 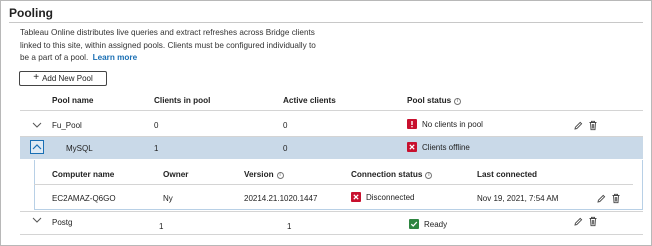 What do you see at coordinates (356, 197) in the screenshot?
I see `disconnected-icon` at bounding box center [356, 197].